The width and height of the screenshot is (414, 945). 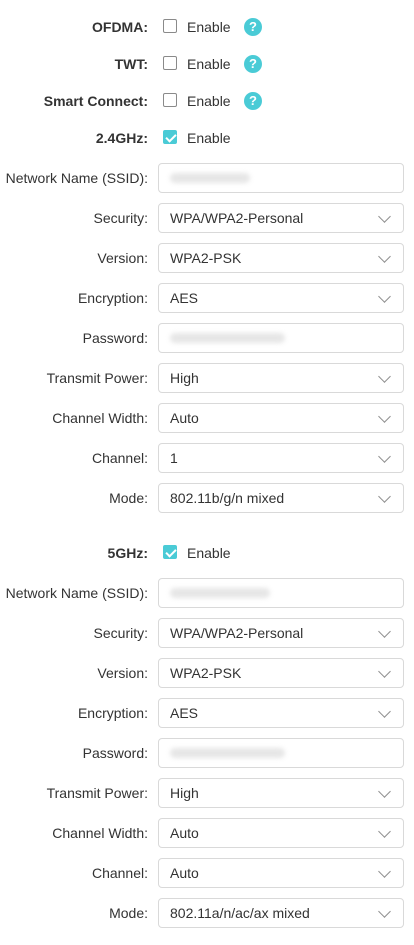 I want to click on band24-encryption-value: AES, so click(x=184, y=298).